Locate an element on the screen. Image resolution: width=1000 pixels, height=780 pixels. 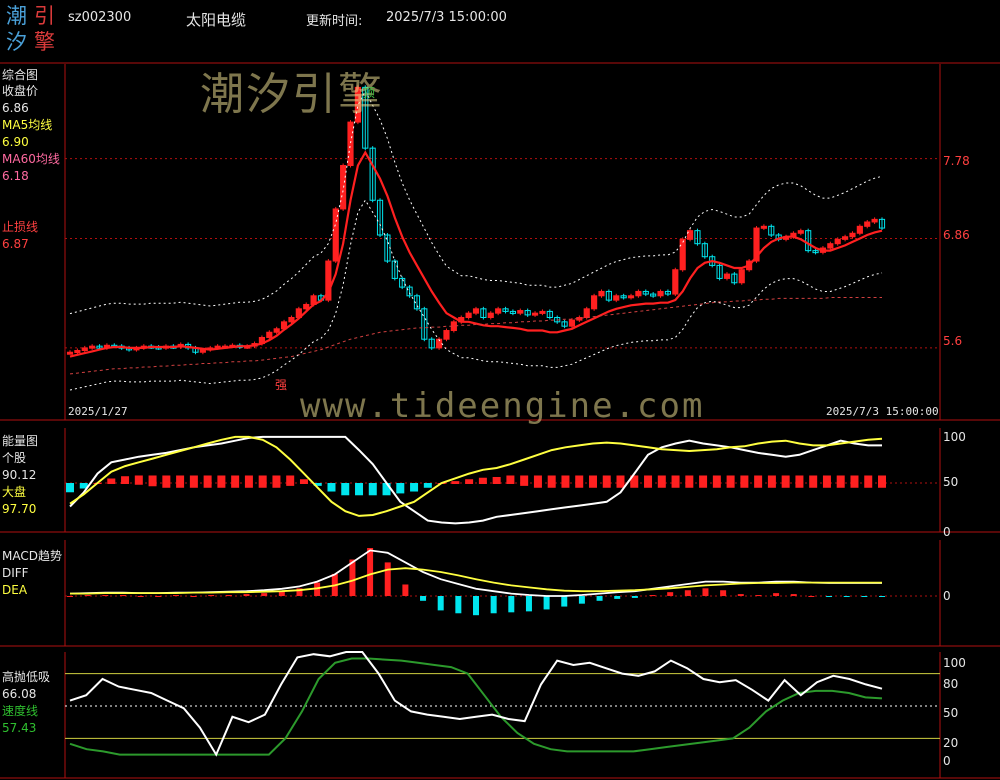
macd-panel-title: MACD趋势 is located at coordinates (32, 556).